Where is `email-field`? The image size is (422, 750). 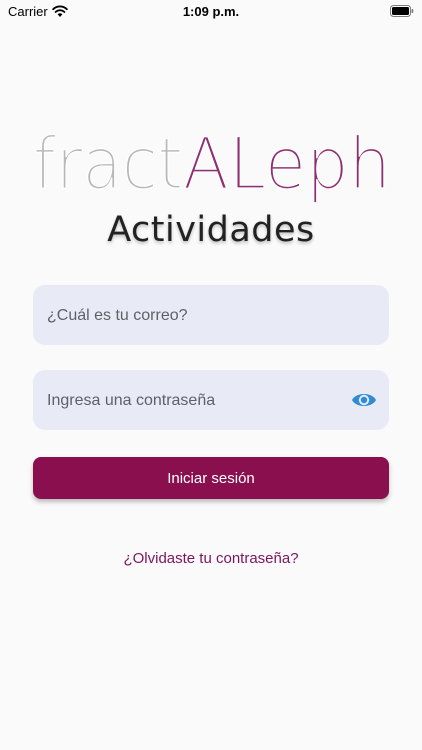 email-field is located at coordinates (197, 316).